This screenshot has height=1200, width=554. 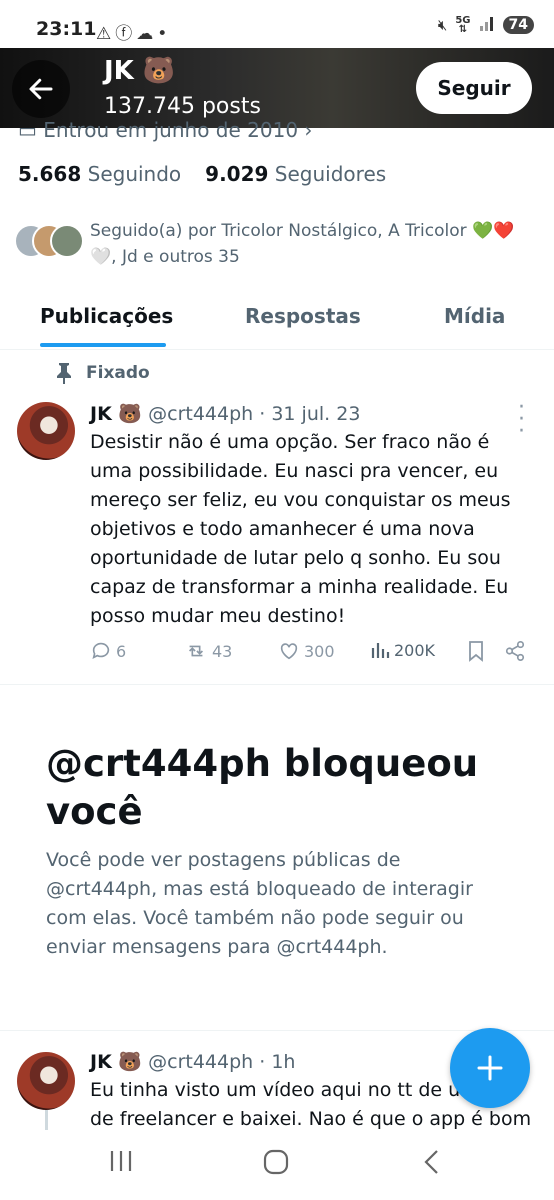 What do you see at coordinates (126, 34) in the screenshot?
I see `facebook-icon: ⓕ` at bounding box center [126, 34].